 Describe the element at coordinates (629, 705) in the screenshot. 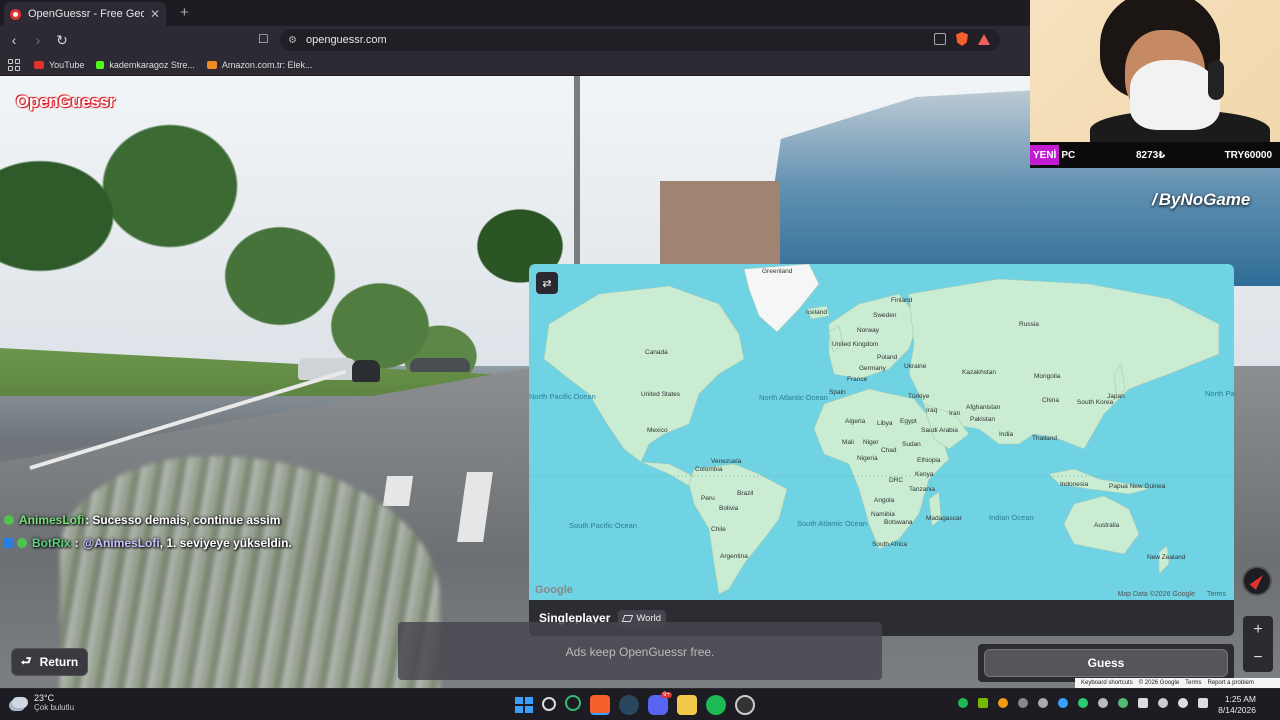

I see `steam-icon` at that location.